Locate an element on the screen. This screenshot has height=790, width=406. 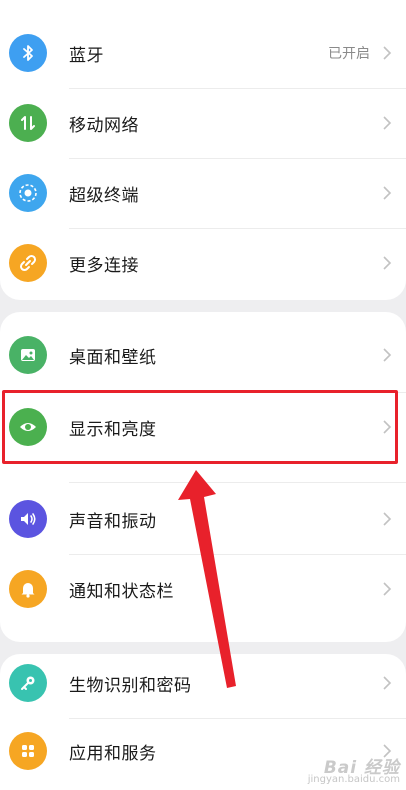
watermark: Bai 经验 jingyan.baidu.com is located at coordinates (353, 772).